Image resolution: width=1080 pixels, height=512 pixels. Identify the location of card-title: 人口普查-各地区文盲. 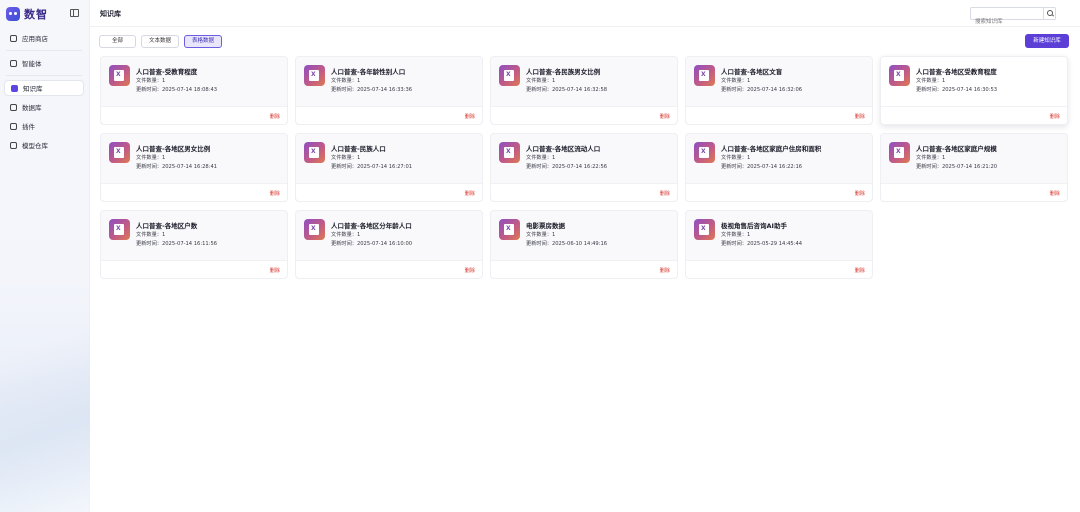
(752, 72).